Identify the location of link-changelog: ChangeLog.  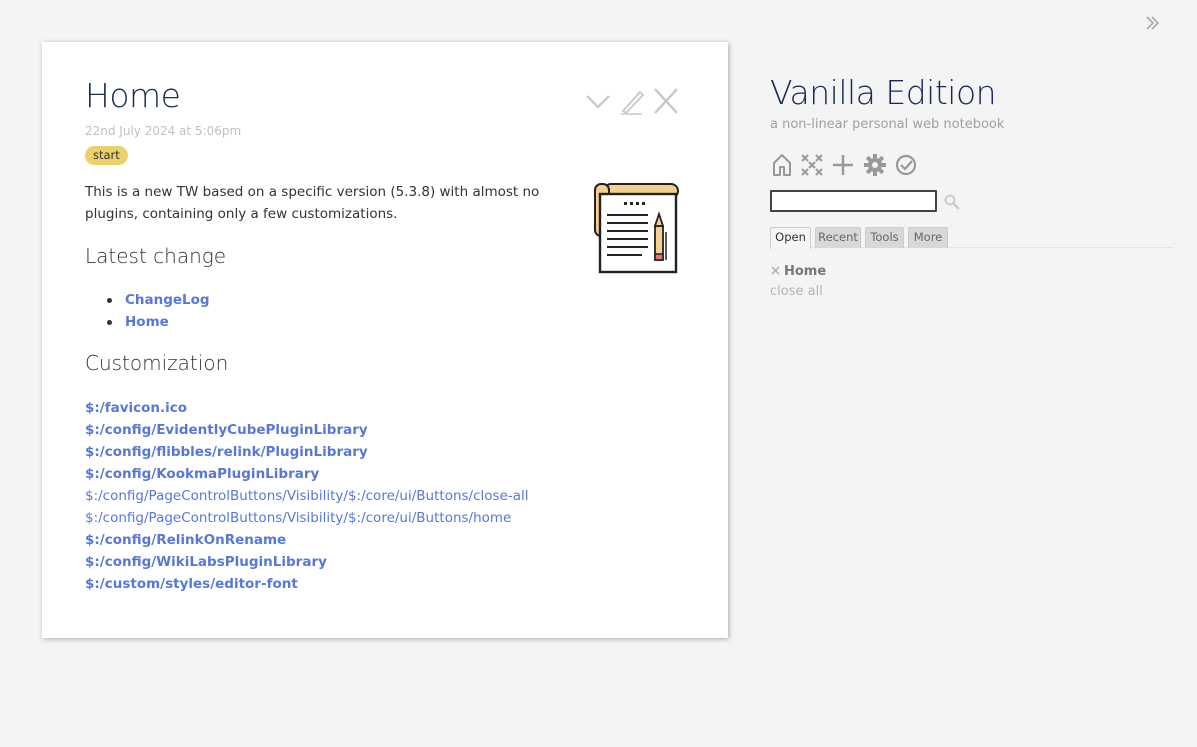
(167, 300).